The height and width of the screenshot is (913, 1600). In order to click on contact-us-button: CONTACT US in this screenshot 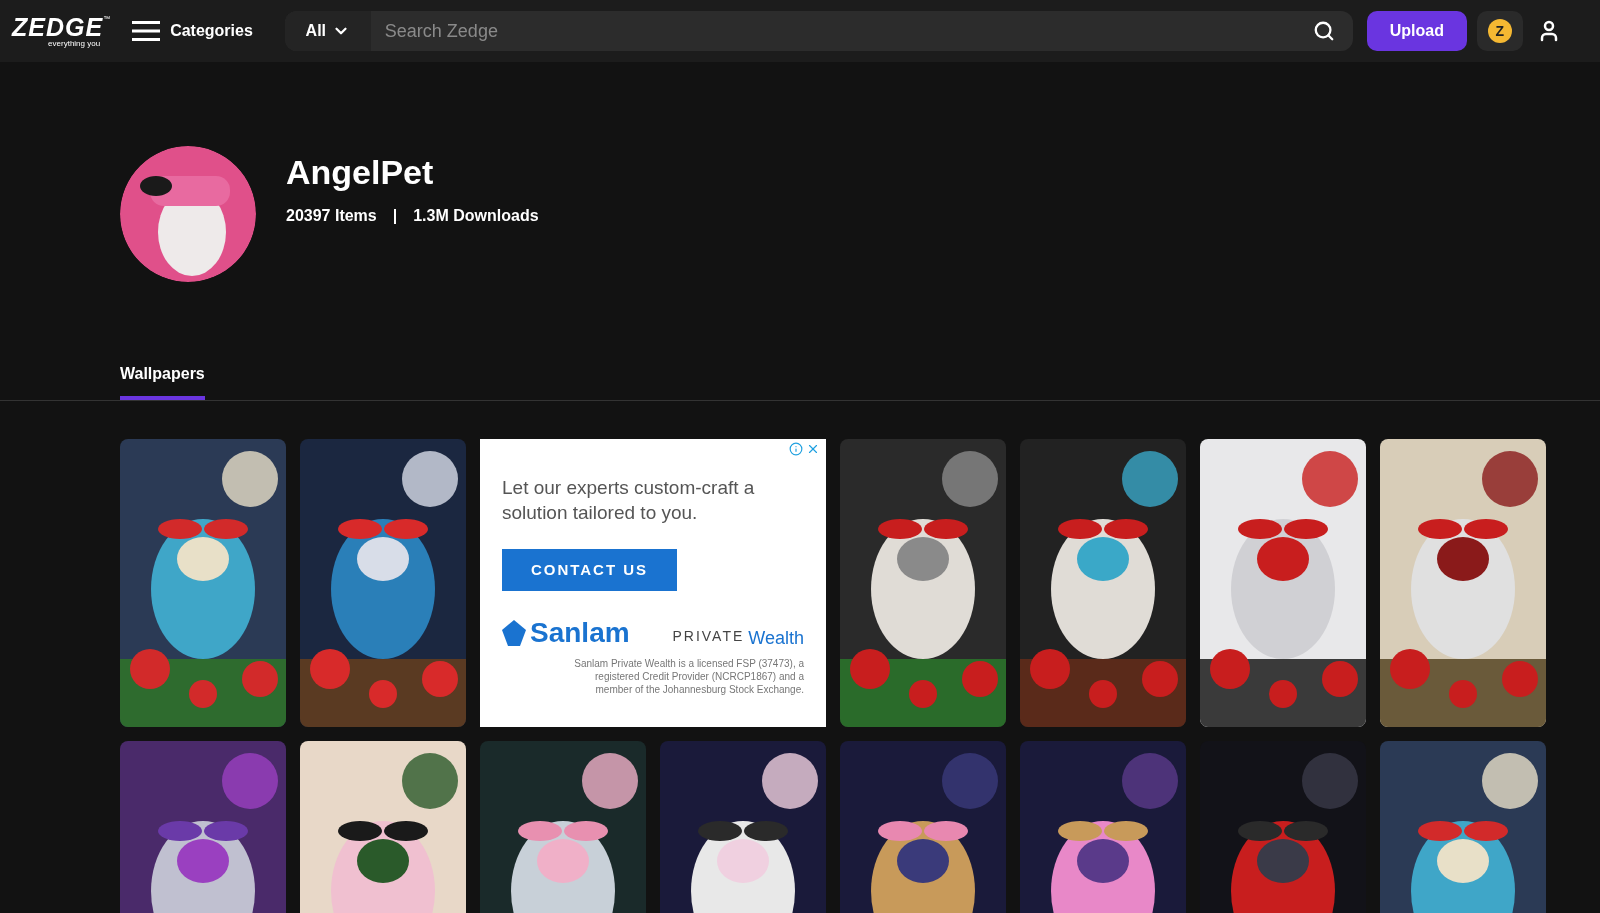, I will do `click(589, 570)`.